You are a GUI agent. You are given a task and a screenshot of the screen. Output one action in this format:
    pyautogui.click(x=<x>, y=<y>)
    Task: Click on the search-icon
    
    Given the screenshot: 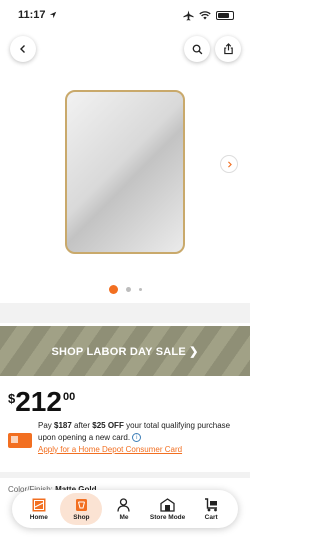 What is the action you would take?
    pyautogui.click(x=197, y=49)
    